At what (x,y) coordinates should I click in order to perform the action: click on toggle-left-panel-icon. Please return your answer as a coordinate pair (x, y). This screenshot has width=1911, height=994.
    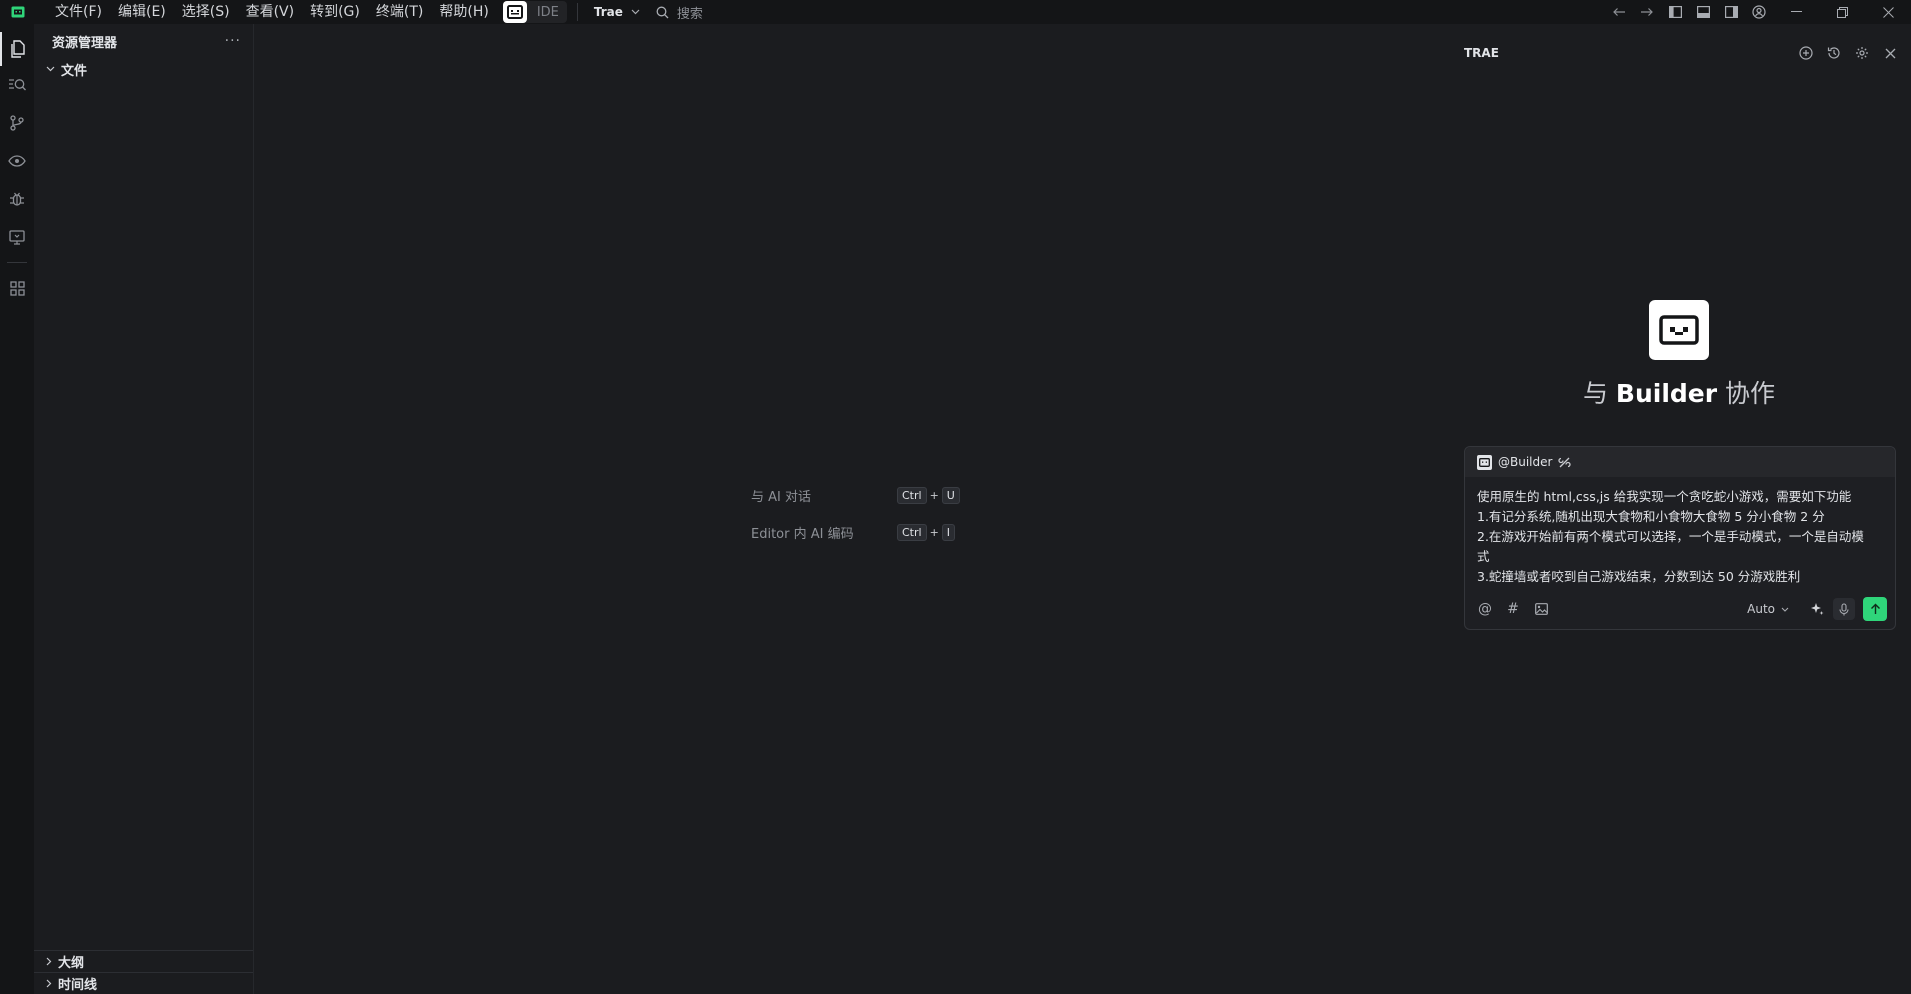
    Looking at the image, I should click on (1675, 12).